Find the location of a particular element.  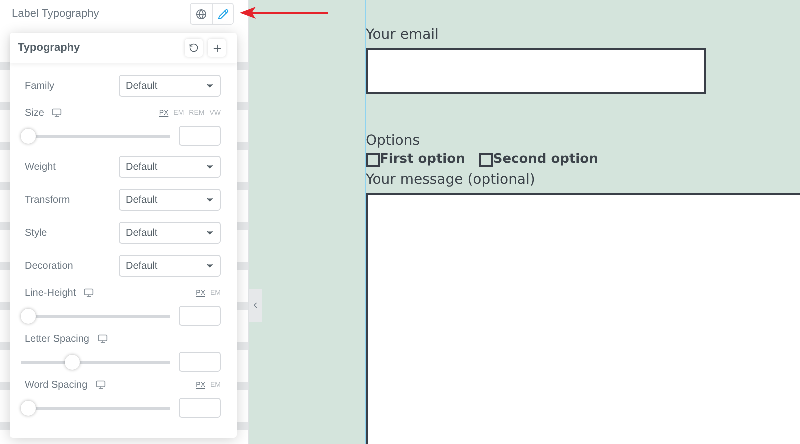

field-label: Decoration is located at coordinates (49, 266).